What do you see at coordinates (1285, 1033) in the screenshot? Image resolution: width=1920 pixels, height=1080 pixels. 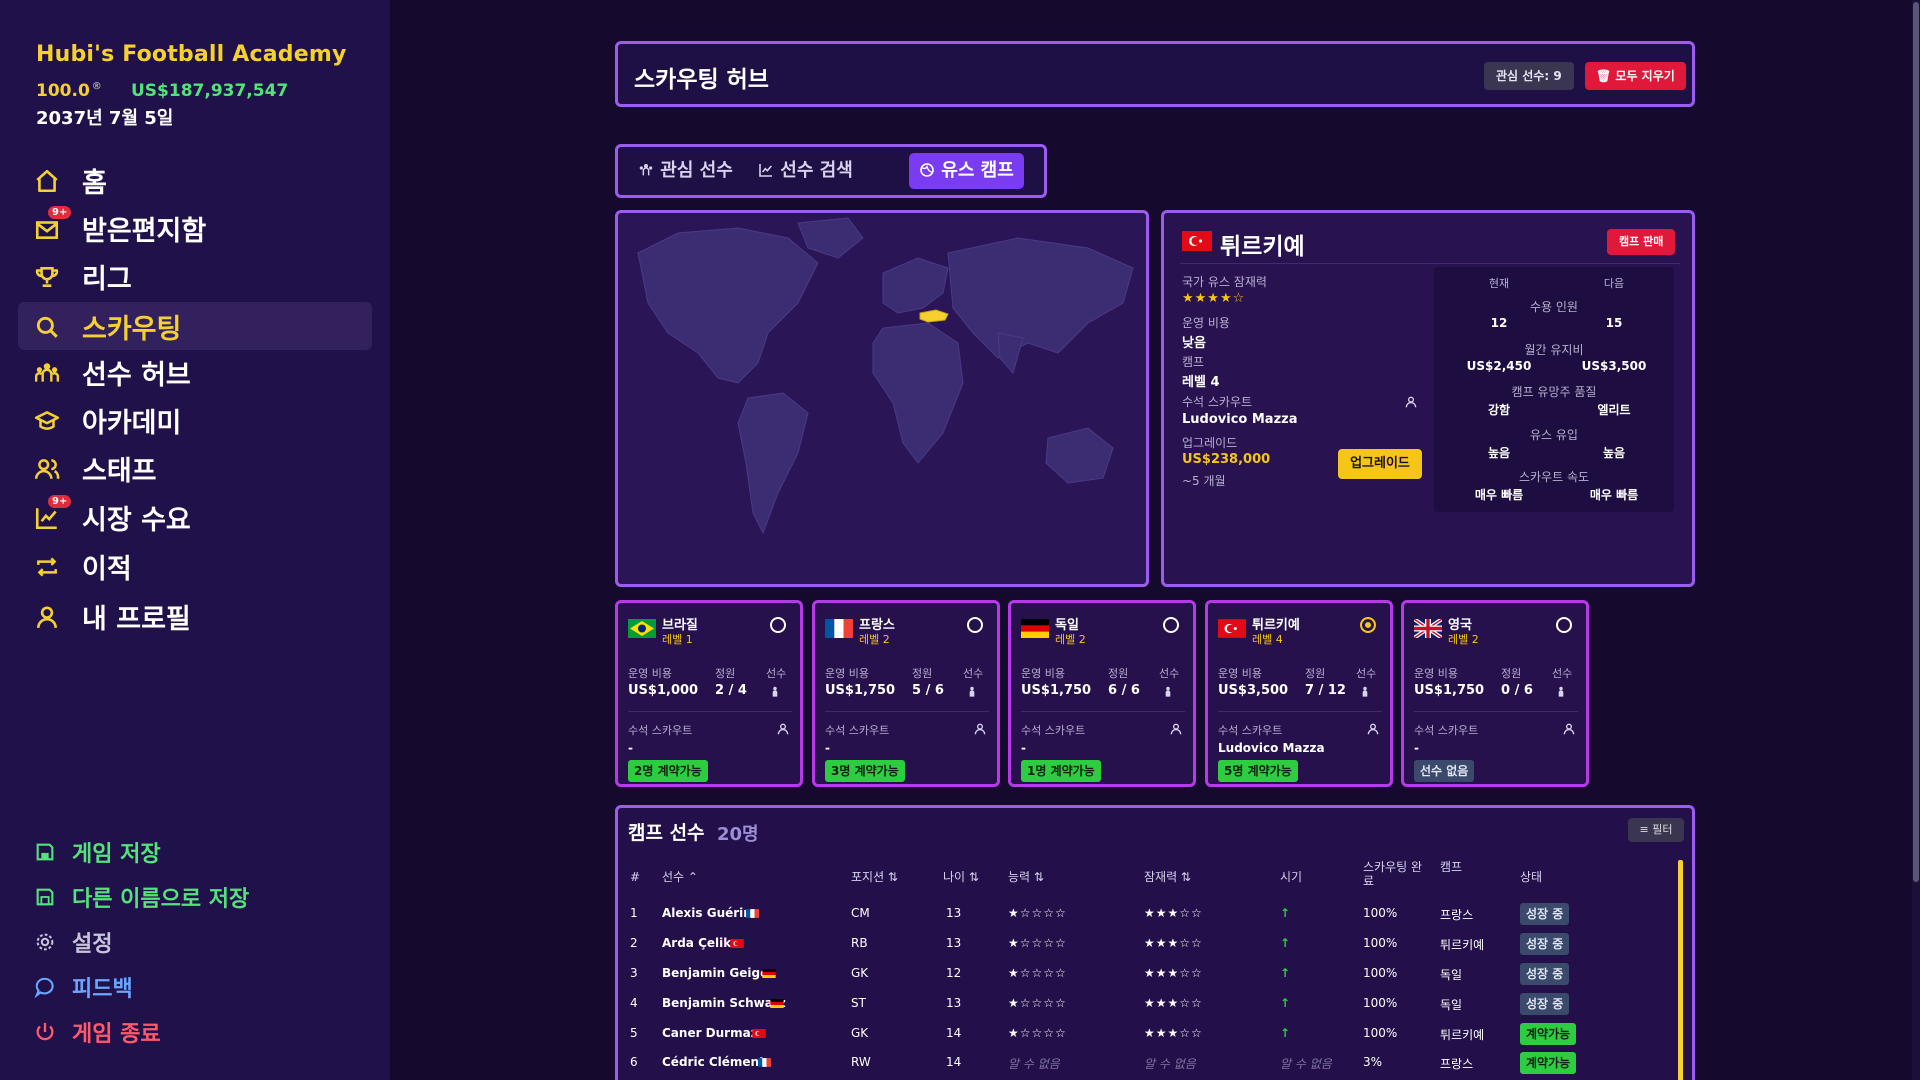 I see `player-period: ↑` at bounding box center [1285, 1033].